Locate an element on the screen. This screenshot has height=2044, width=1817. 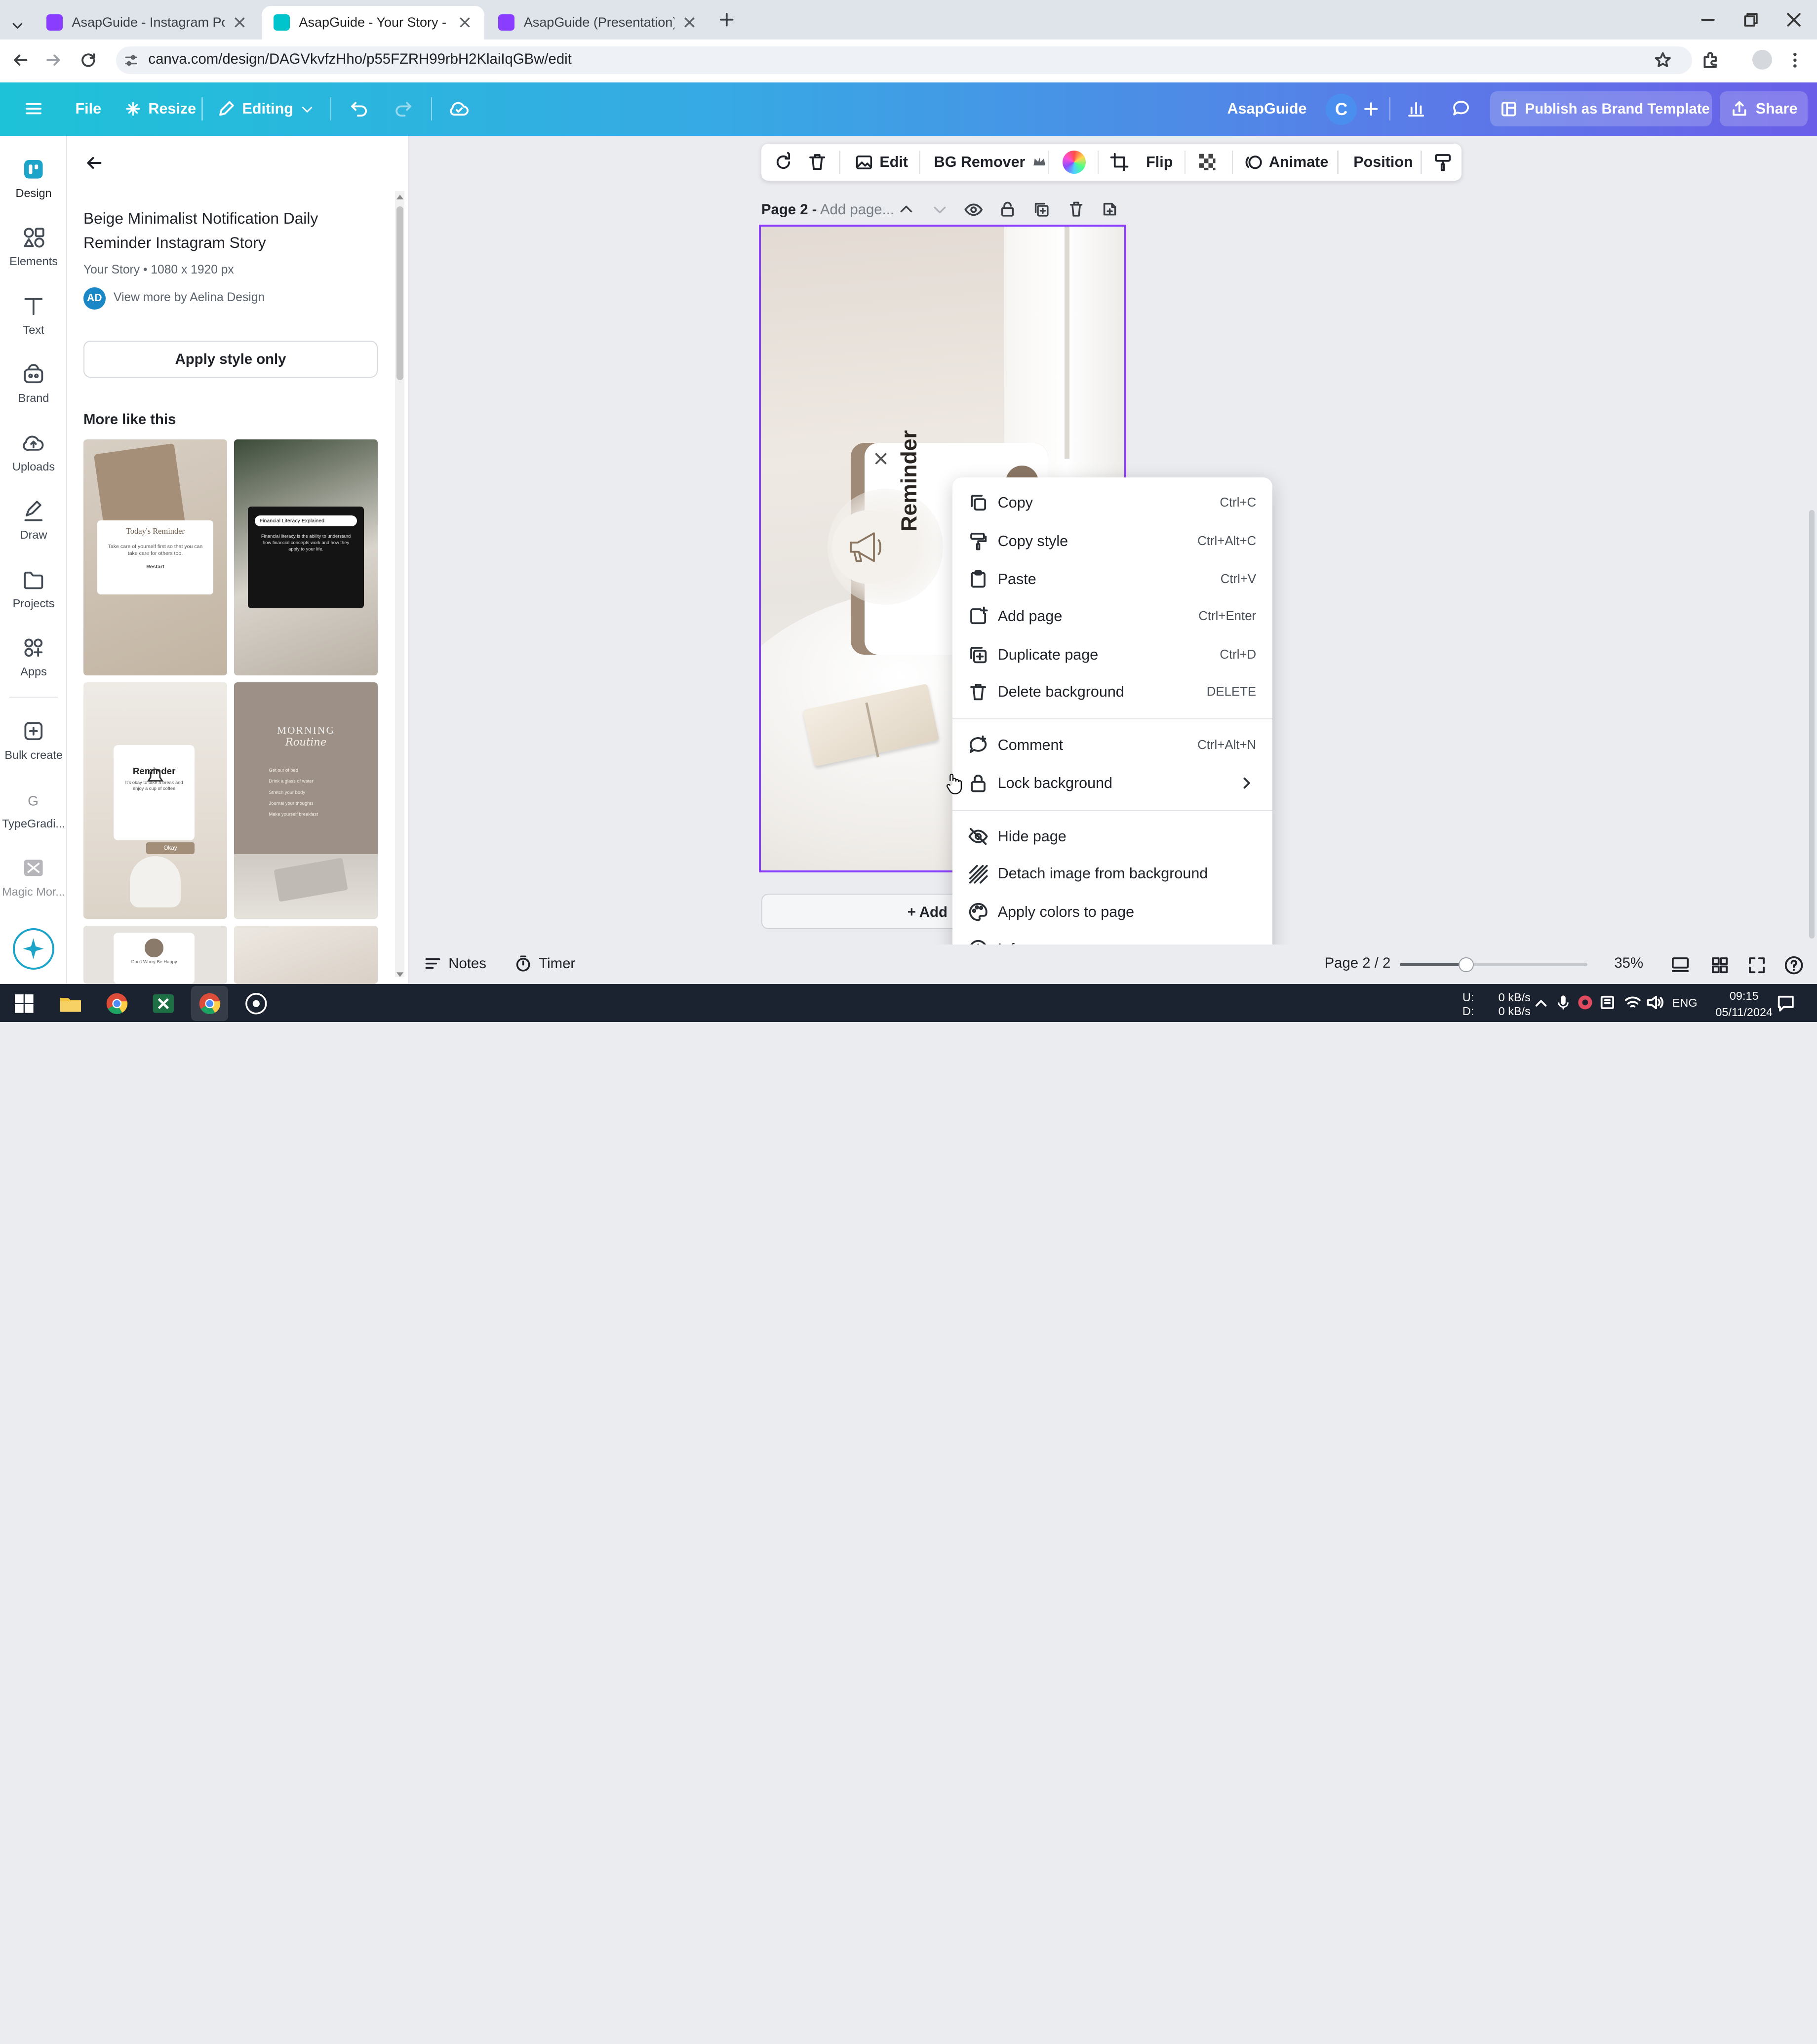
crop-icon is located at coordinates (1120, 162).